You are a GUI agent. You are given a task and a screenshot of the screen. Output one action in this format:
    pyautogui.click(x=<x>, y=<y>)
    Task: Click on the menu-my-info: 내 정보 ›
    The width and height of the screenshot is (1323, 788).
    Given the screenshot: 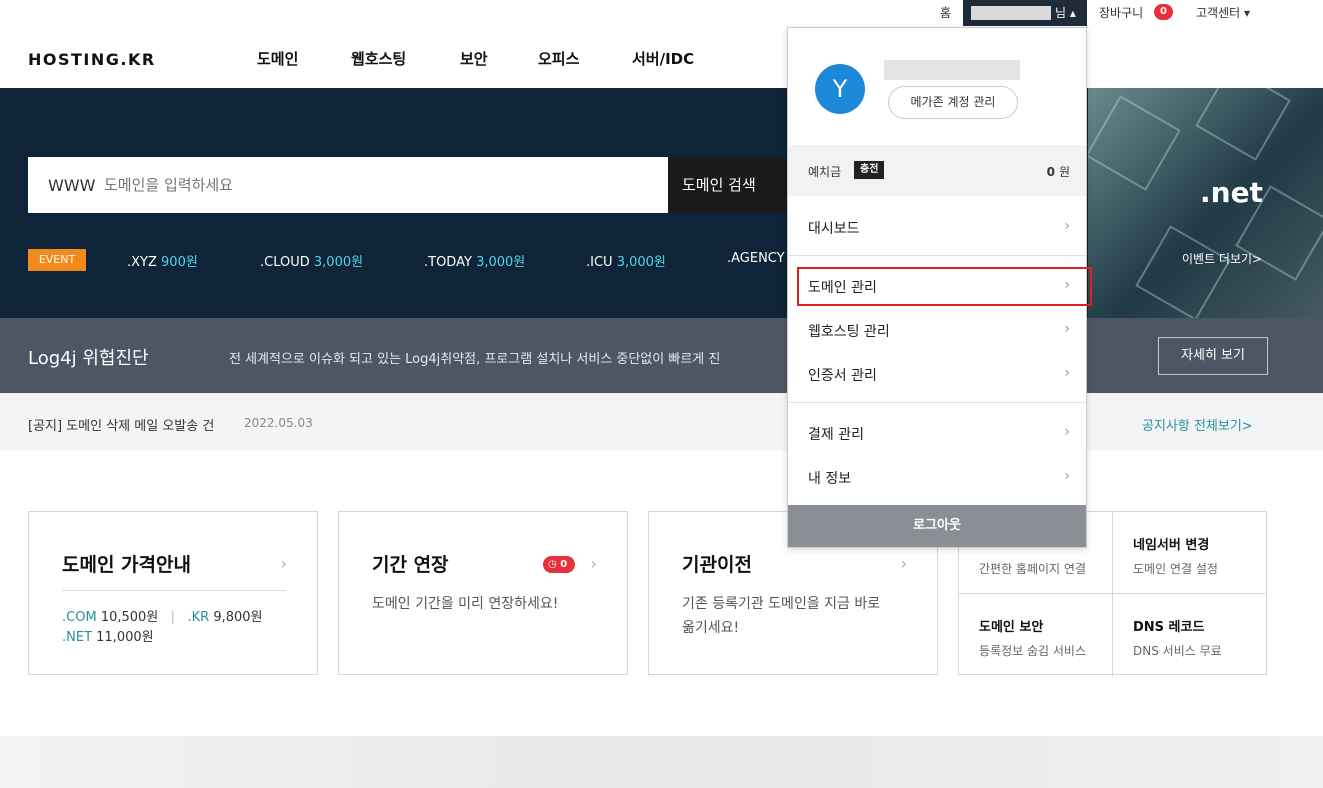 What is the action you would take?
    pyautogui.click(x=937, y=477)
    